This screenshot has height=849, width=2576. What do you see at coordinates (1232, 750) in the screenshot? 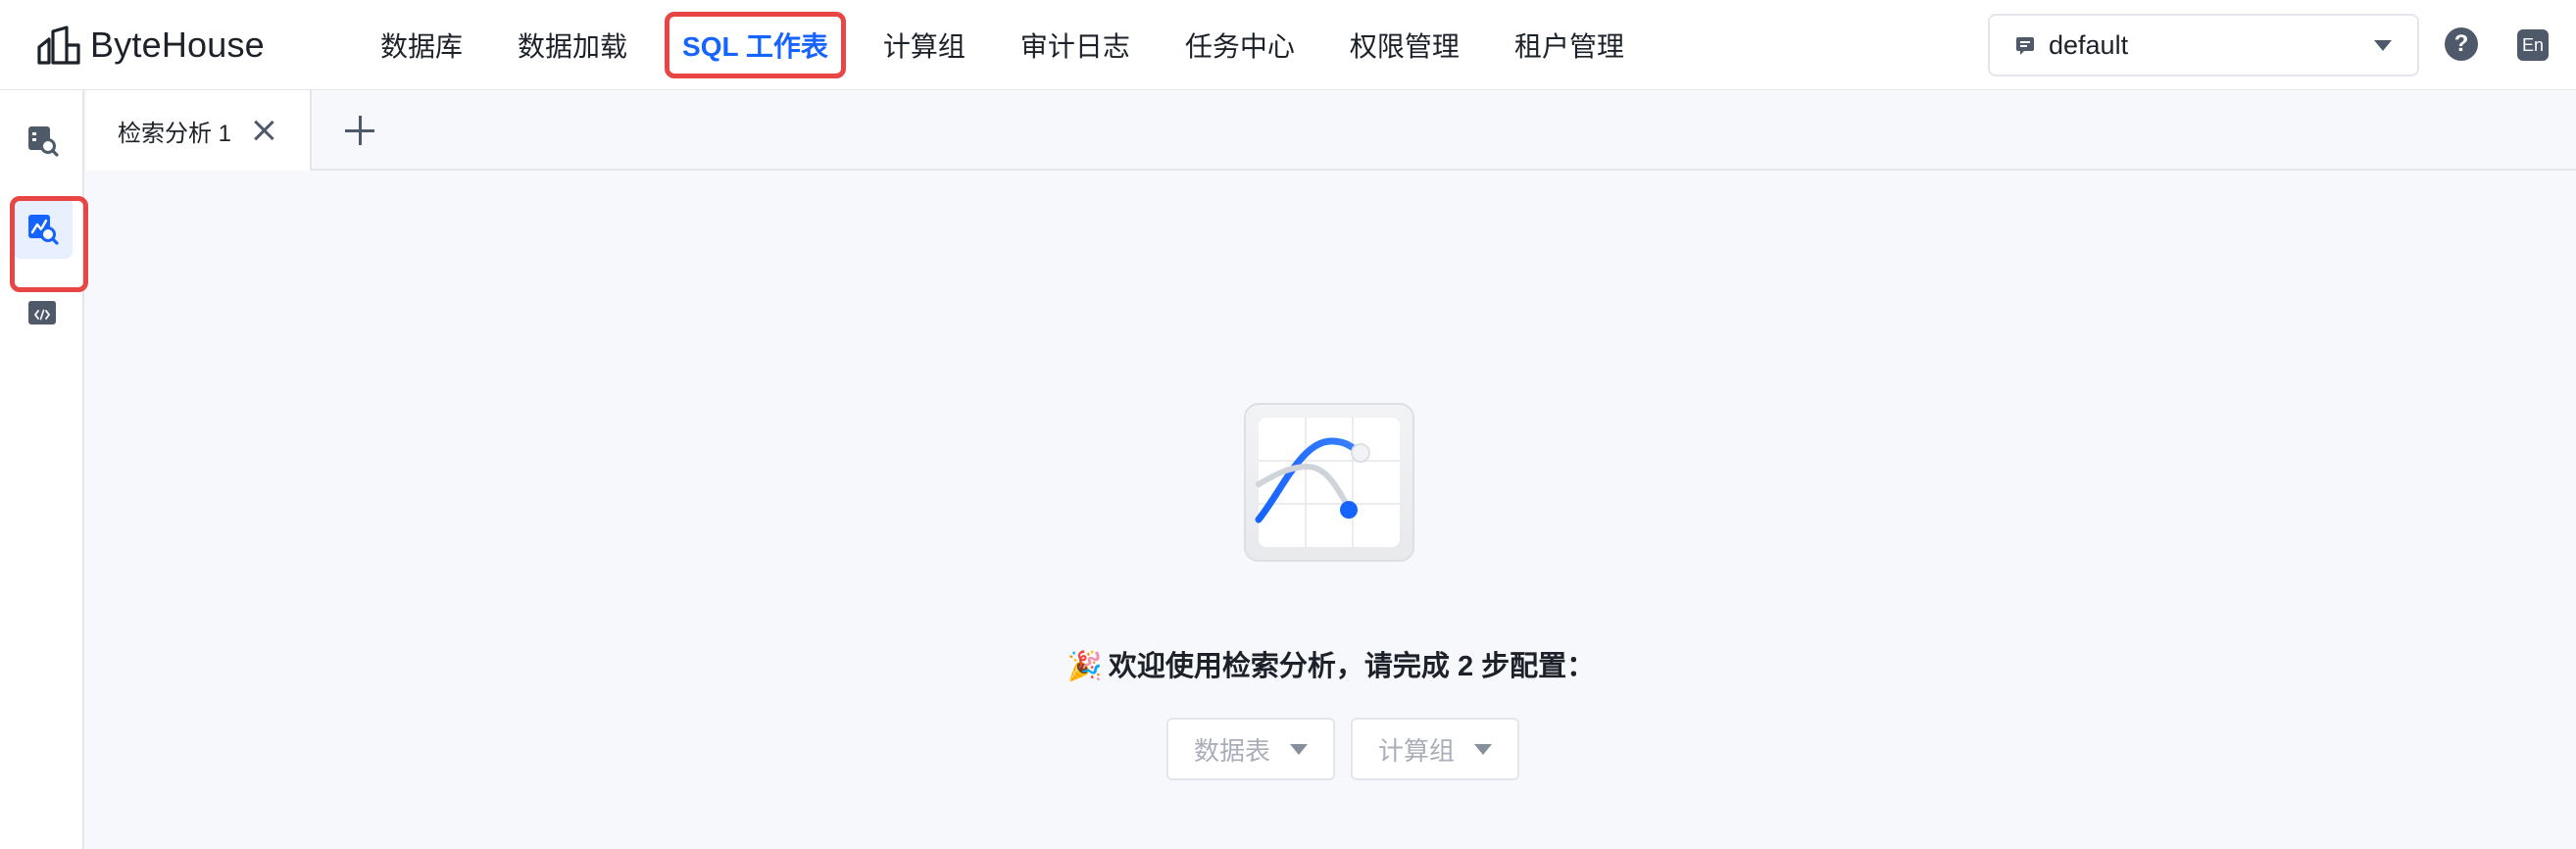
I see `data-table-select-label: 数据表` at bounding box center [1232, 750].